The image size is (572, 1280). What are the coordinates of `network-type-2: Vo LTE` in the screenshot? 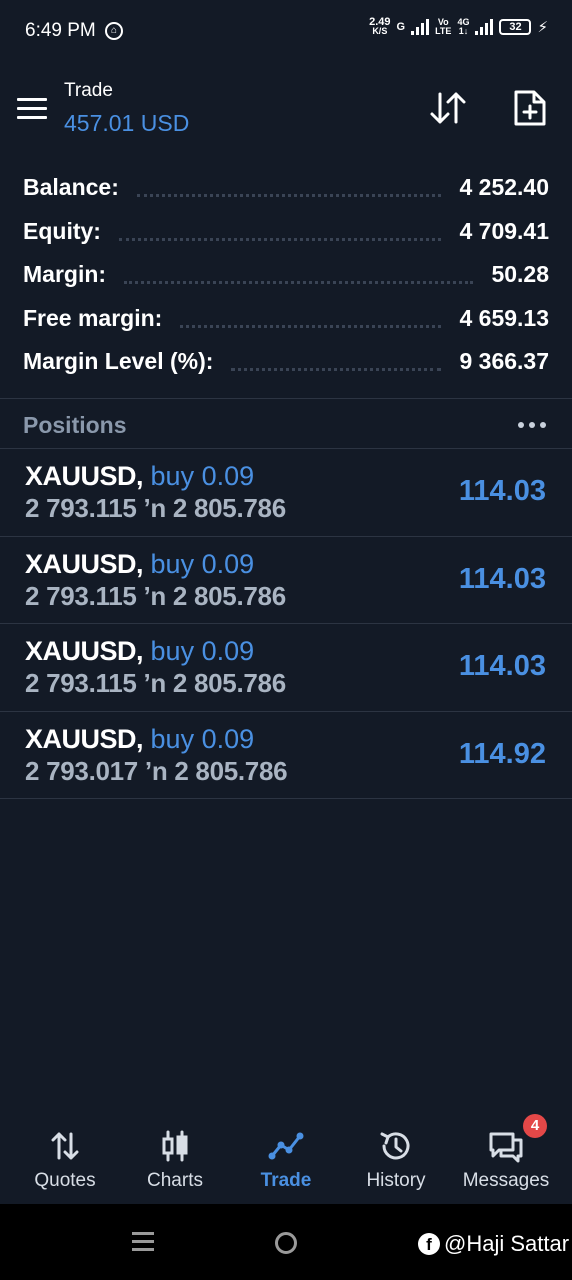 It's located at (443, 26).